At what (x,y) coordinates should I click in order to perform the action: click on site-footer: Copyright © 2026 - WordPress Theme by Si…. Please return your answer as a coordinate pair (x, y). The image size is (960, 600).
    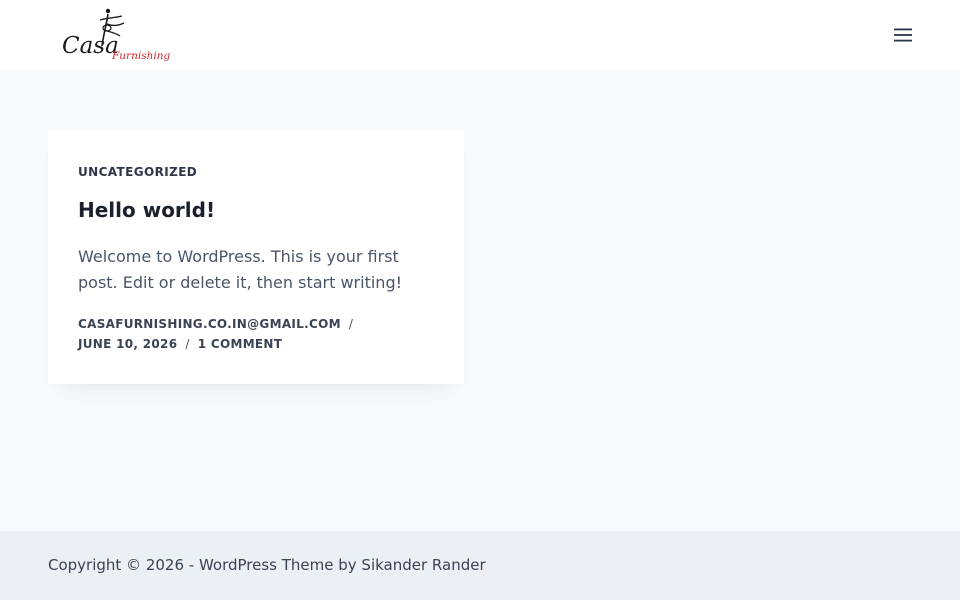
    Looking at the image, I should click on (480, 565).